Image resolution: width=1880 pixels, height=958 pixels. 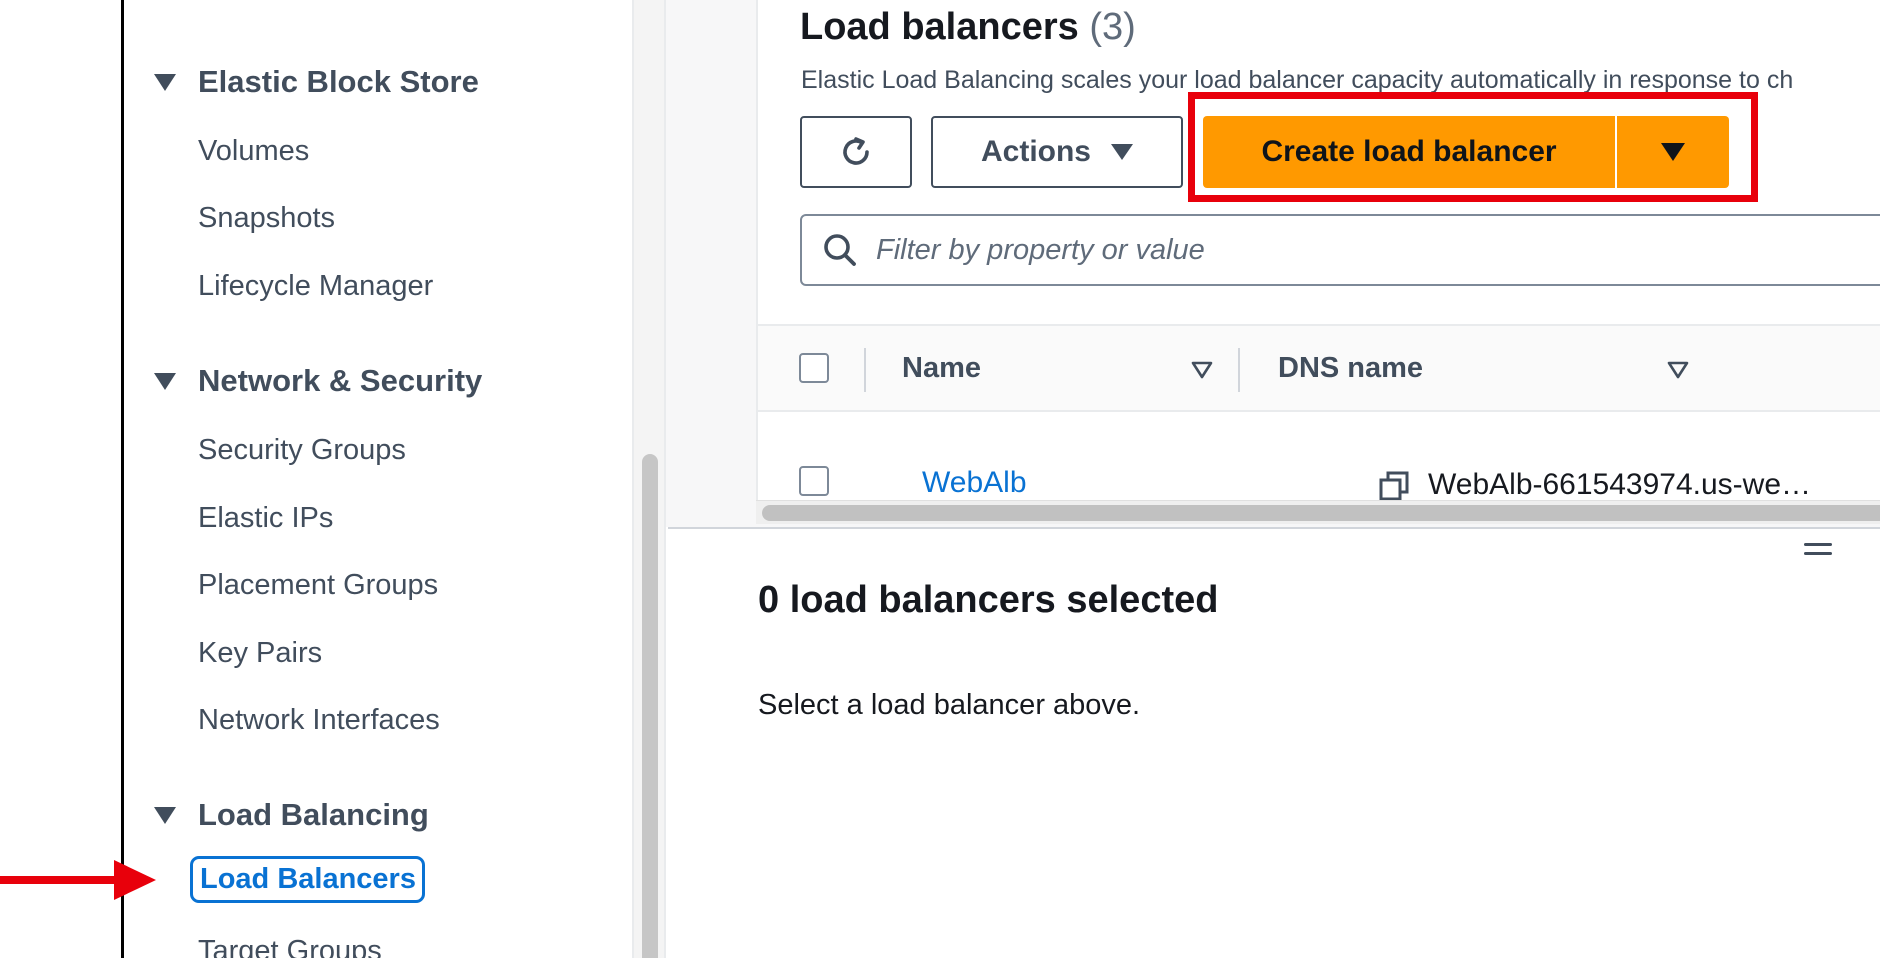 I want to click on page-title: Load balancers (3), so click(x=968, y=27).